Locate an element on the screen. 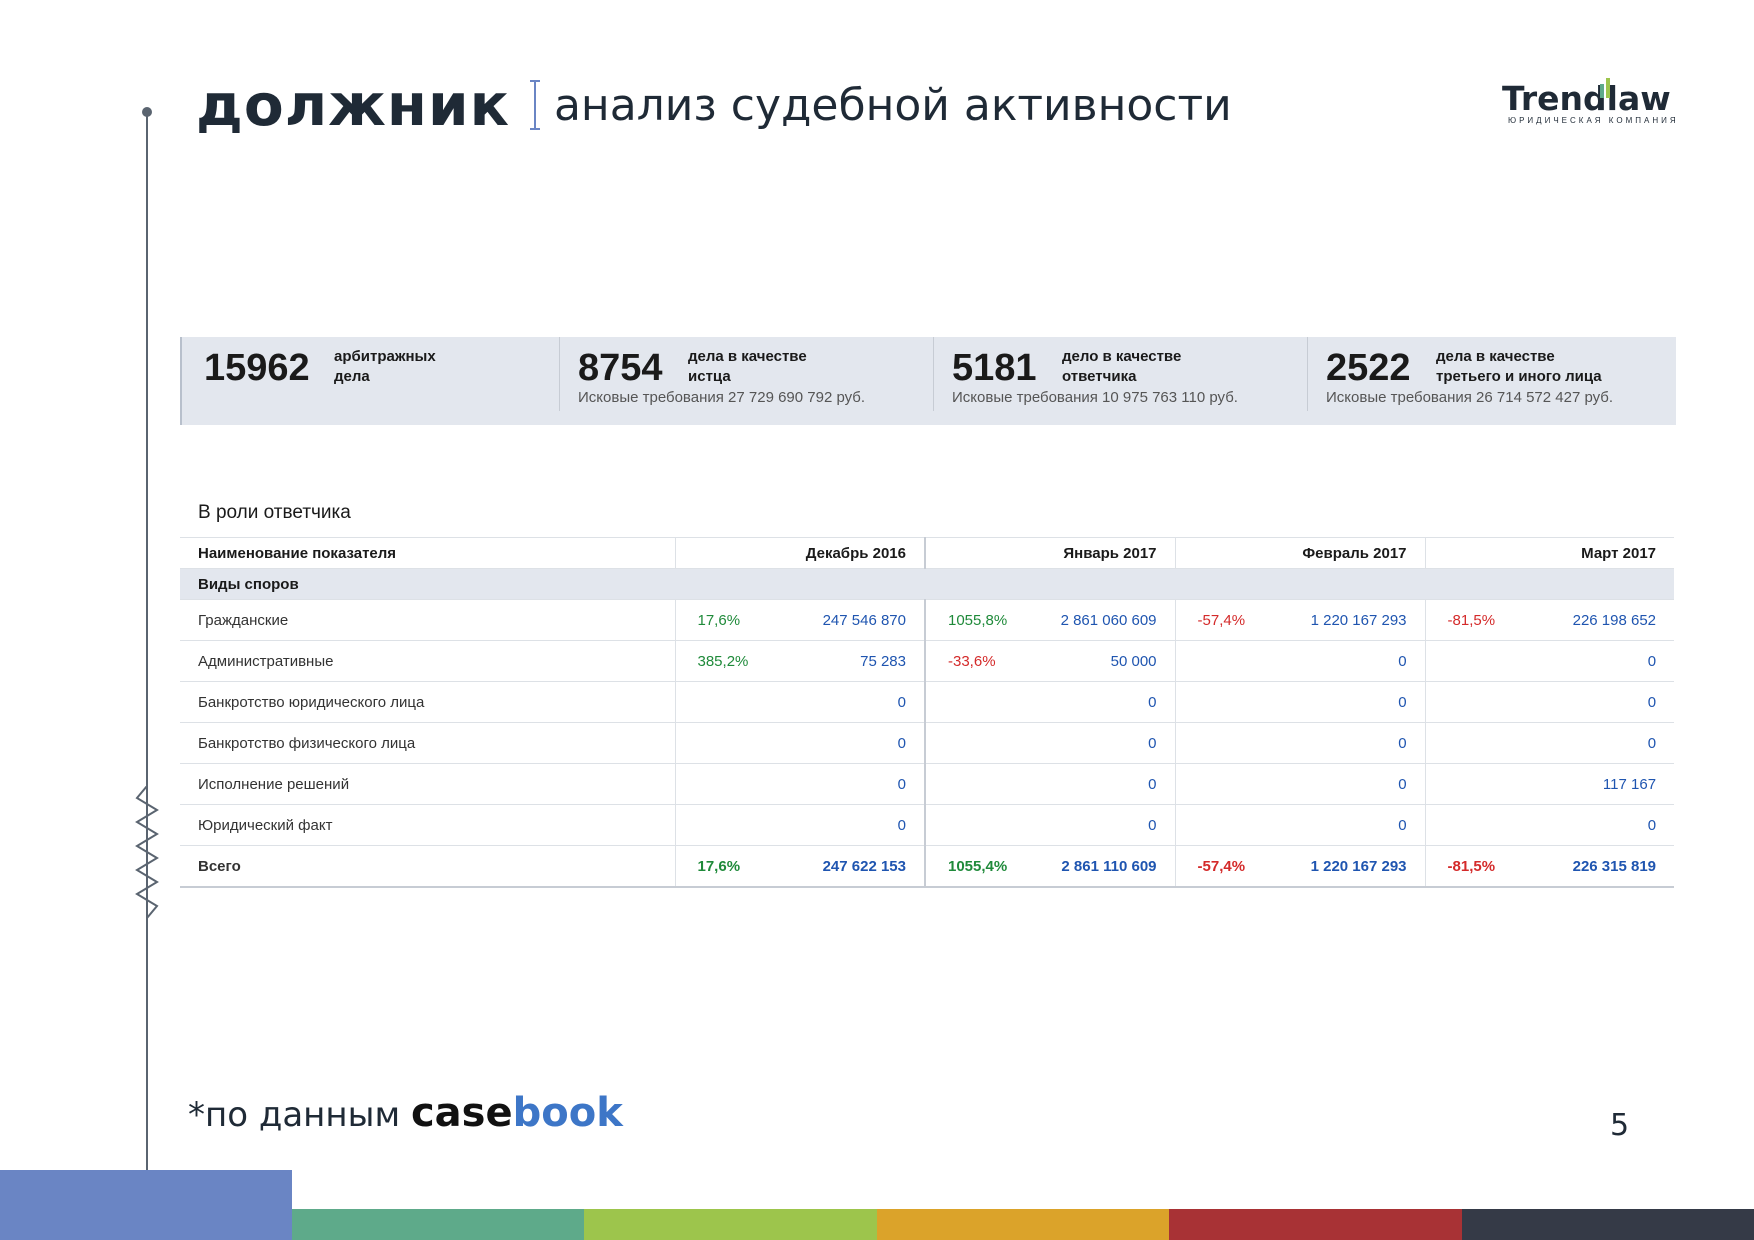  claim-amount: 50 000 is located at coordinates (1105, 661).